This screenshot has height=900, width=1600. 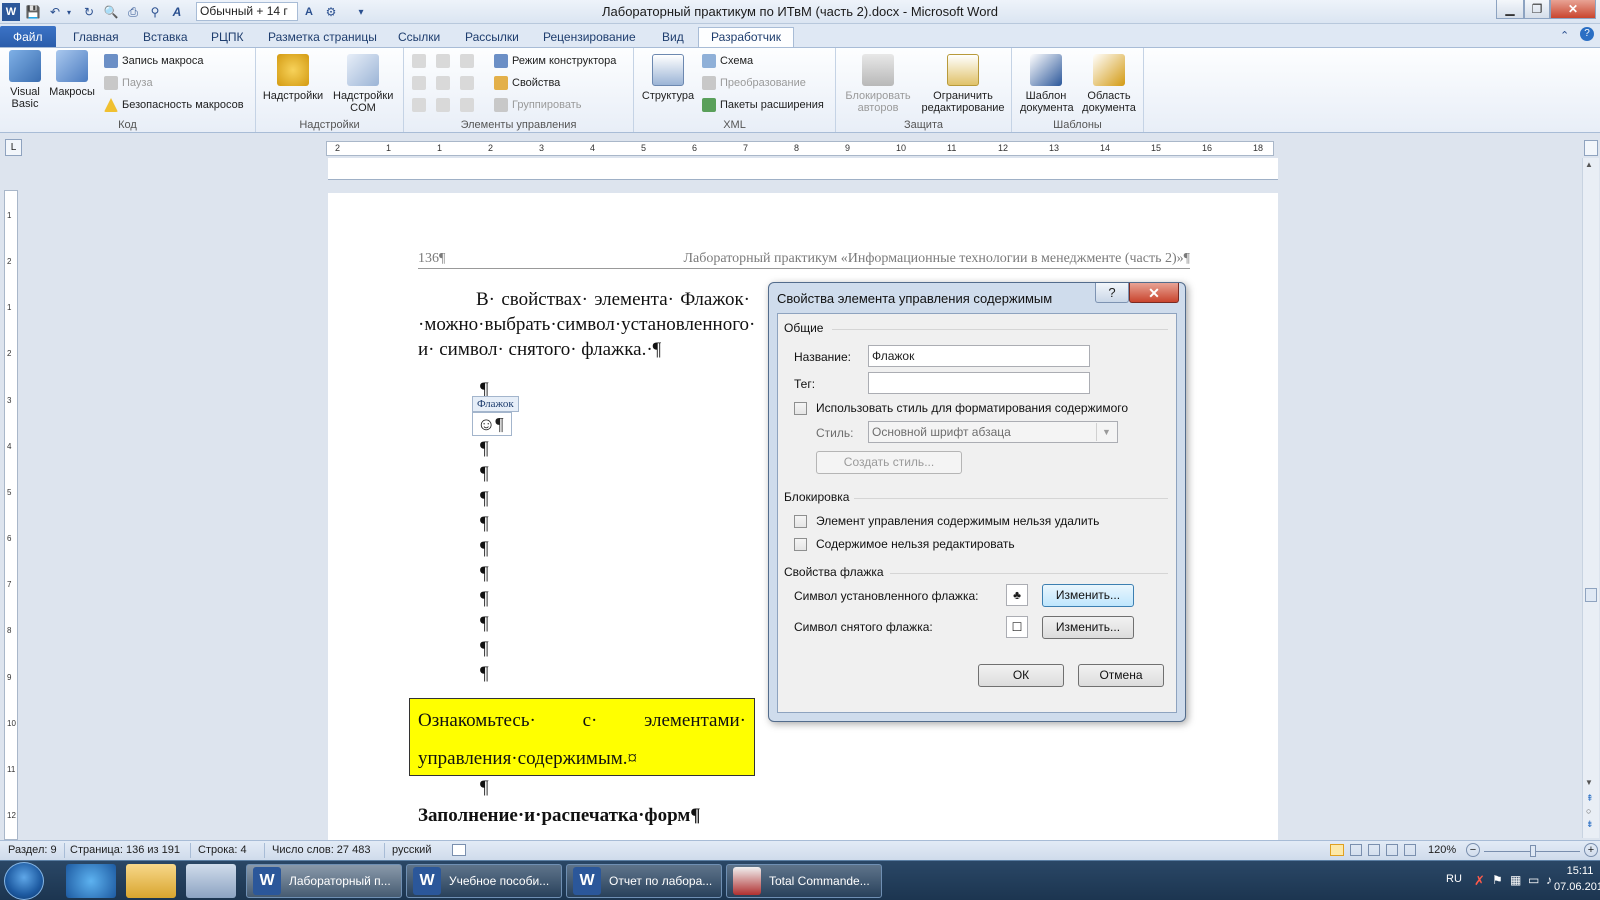 What do you see at coordinates (419, 105) in the screenshot?
I see `date-control-icon` at bounding box center [419, 105].